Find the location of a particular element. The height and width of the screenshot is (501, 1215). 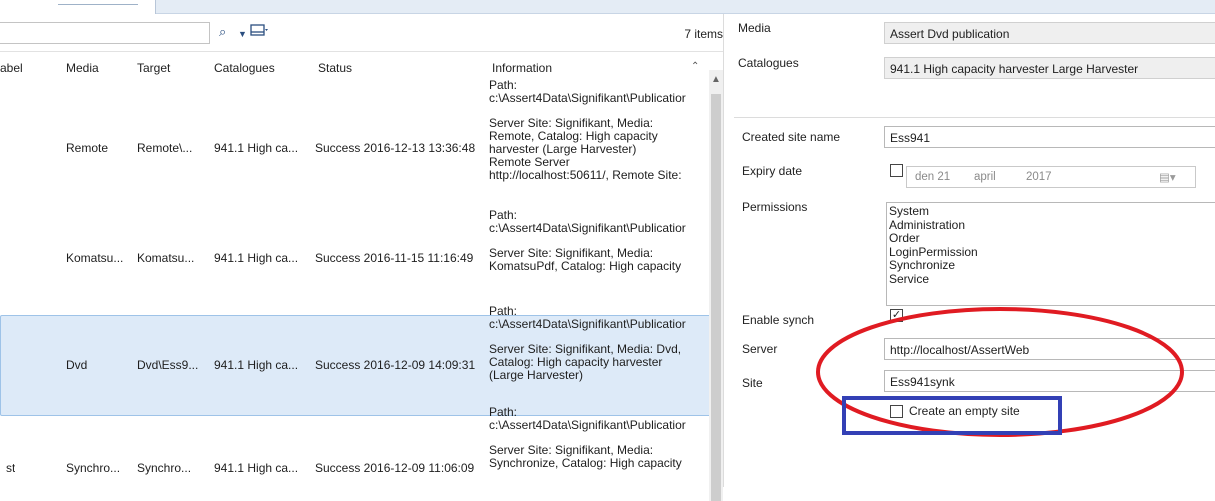

column-header-status: Status is located at coordinates (335, 72).